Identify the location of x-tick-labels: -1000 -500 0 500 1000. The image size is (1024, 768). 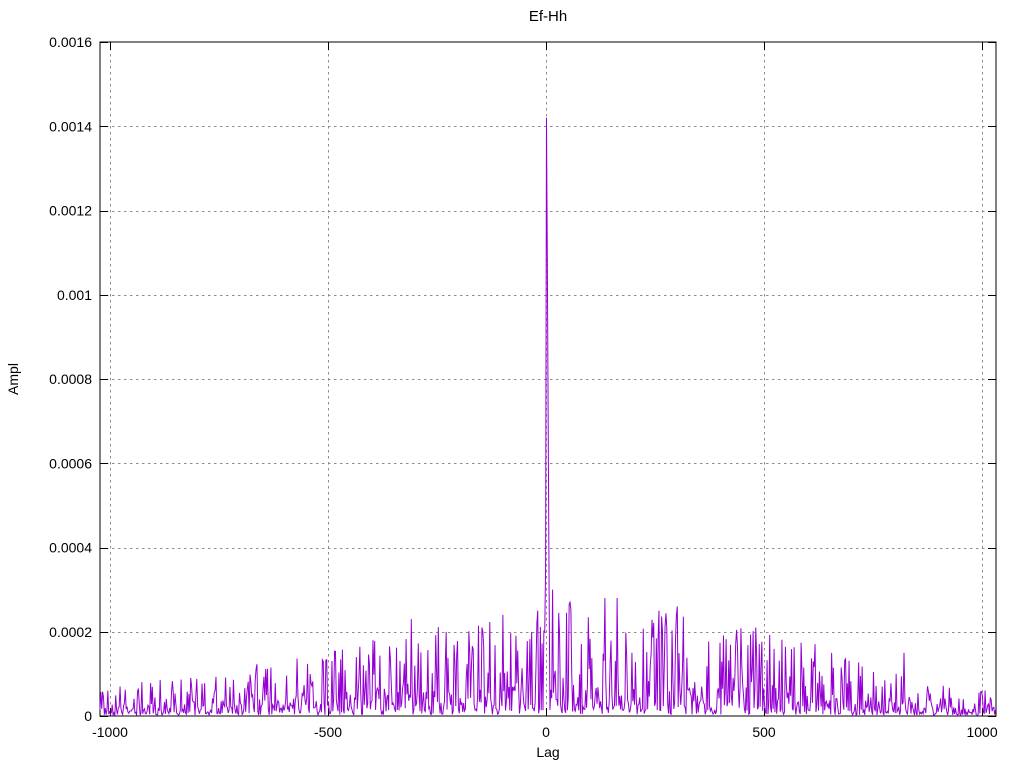
(545, 732).